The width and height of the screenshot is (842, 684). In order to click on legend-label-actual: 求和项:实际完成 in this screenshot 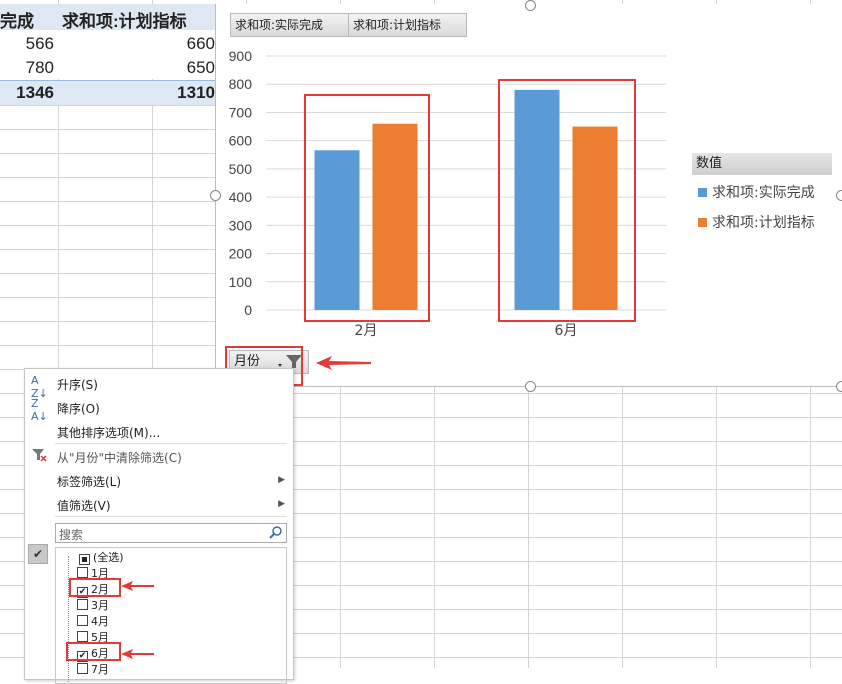, I will do `click(763, 193)`.